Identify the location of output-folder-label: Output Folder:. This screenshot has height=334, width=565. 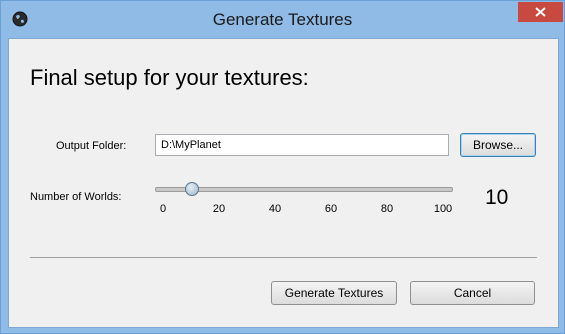
(91, 146).